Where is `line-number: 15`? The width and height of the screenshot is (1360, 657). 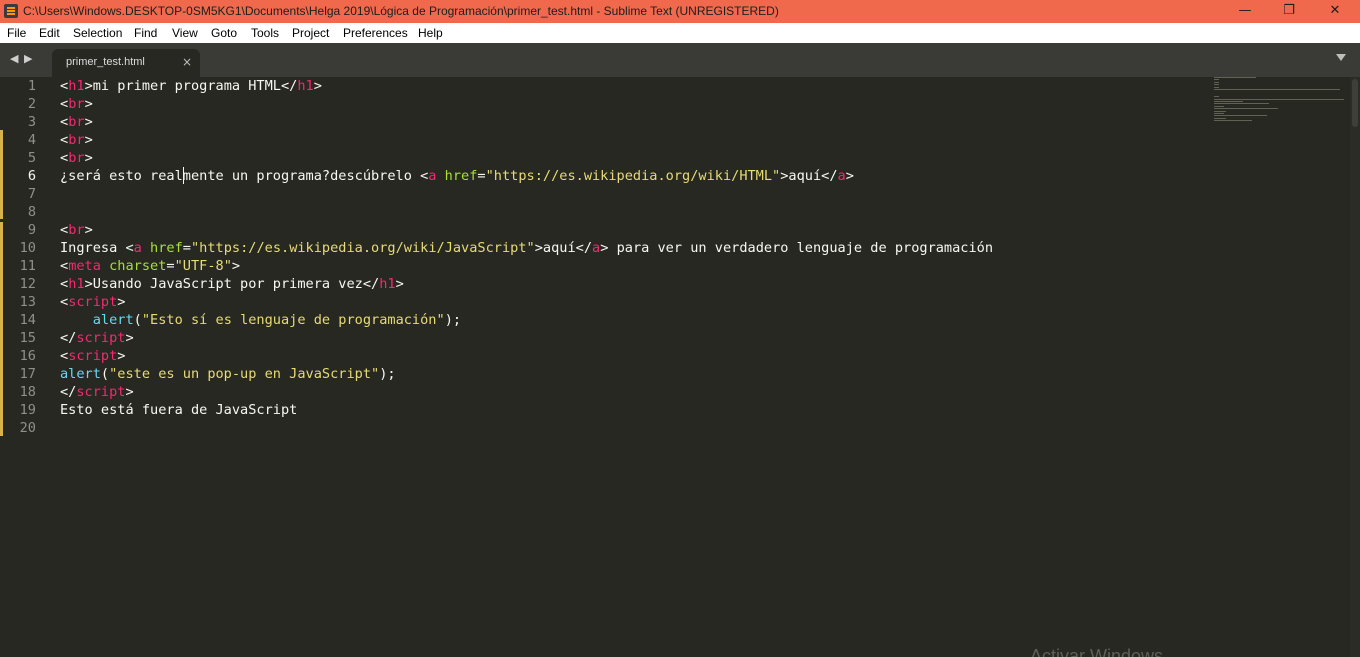 line-number: 15 is located at coordinates (27, 338).